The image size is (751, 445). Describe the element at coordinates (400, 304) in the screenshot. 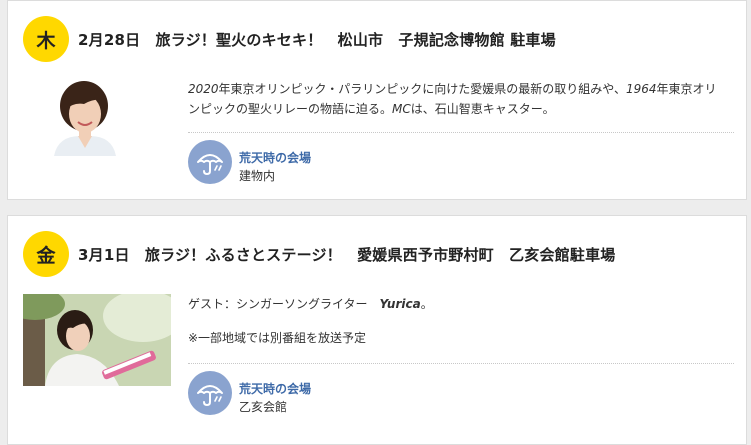

I see `guest-name: Yurica` at that location.